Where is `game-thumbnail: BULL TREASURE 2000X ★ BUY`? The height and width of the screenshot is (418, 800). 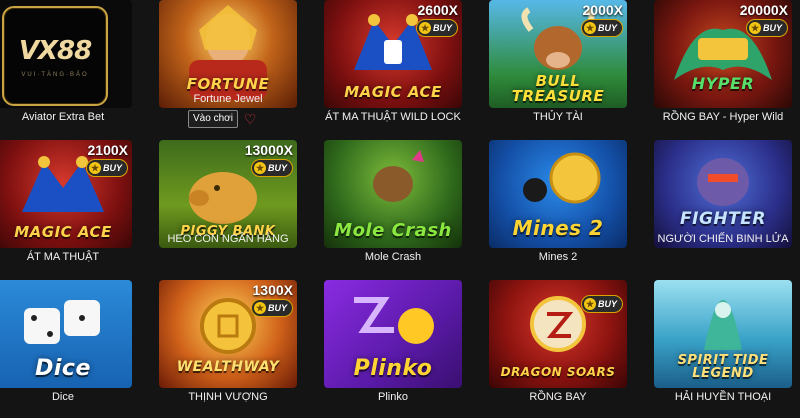 game-thumbnail: BULL TREASURE 2000X ★ BUY is located at coordinates (558, 54).